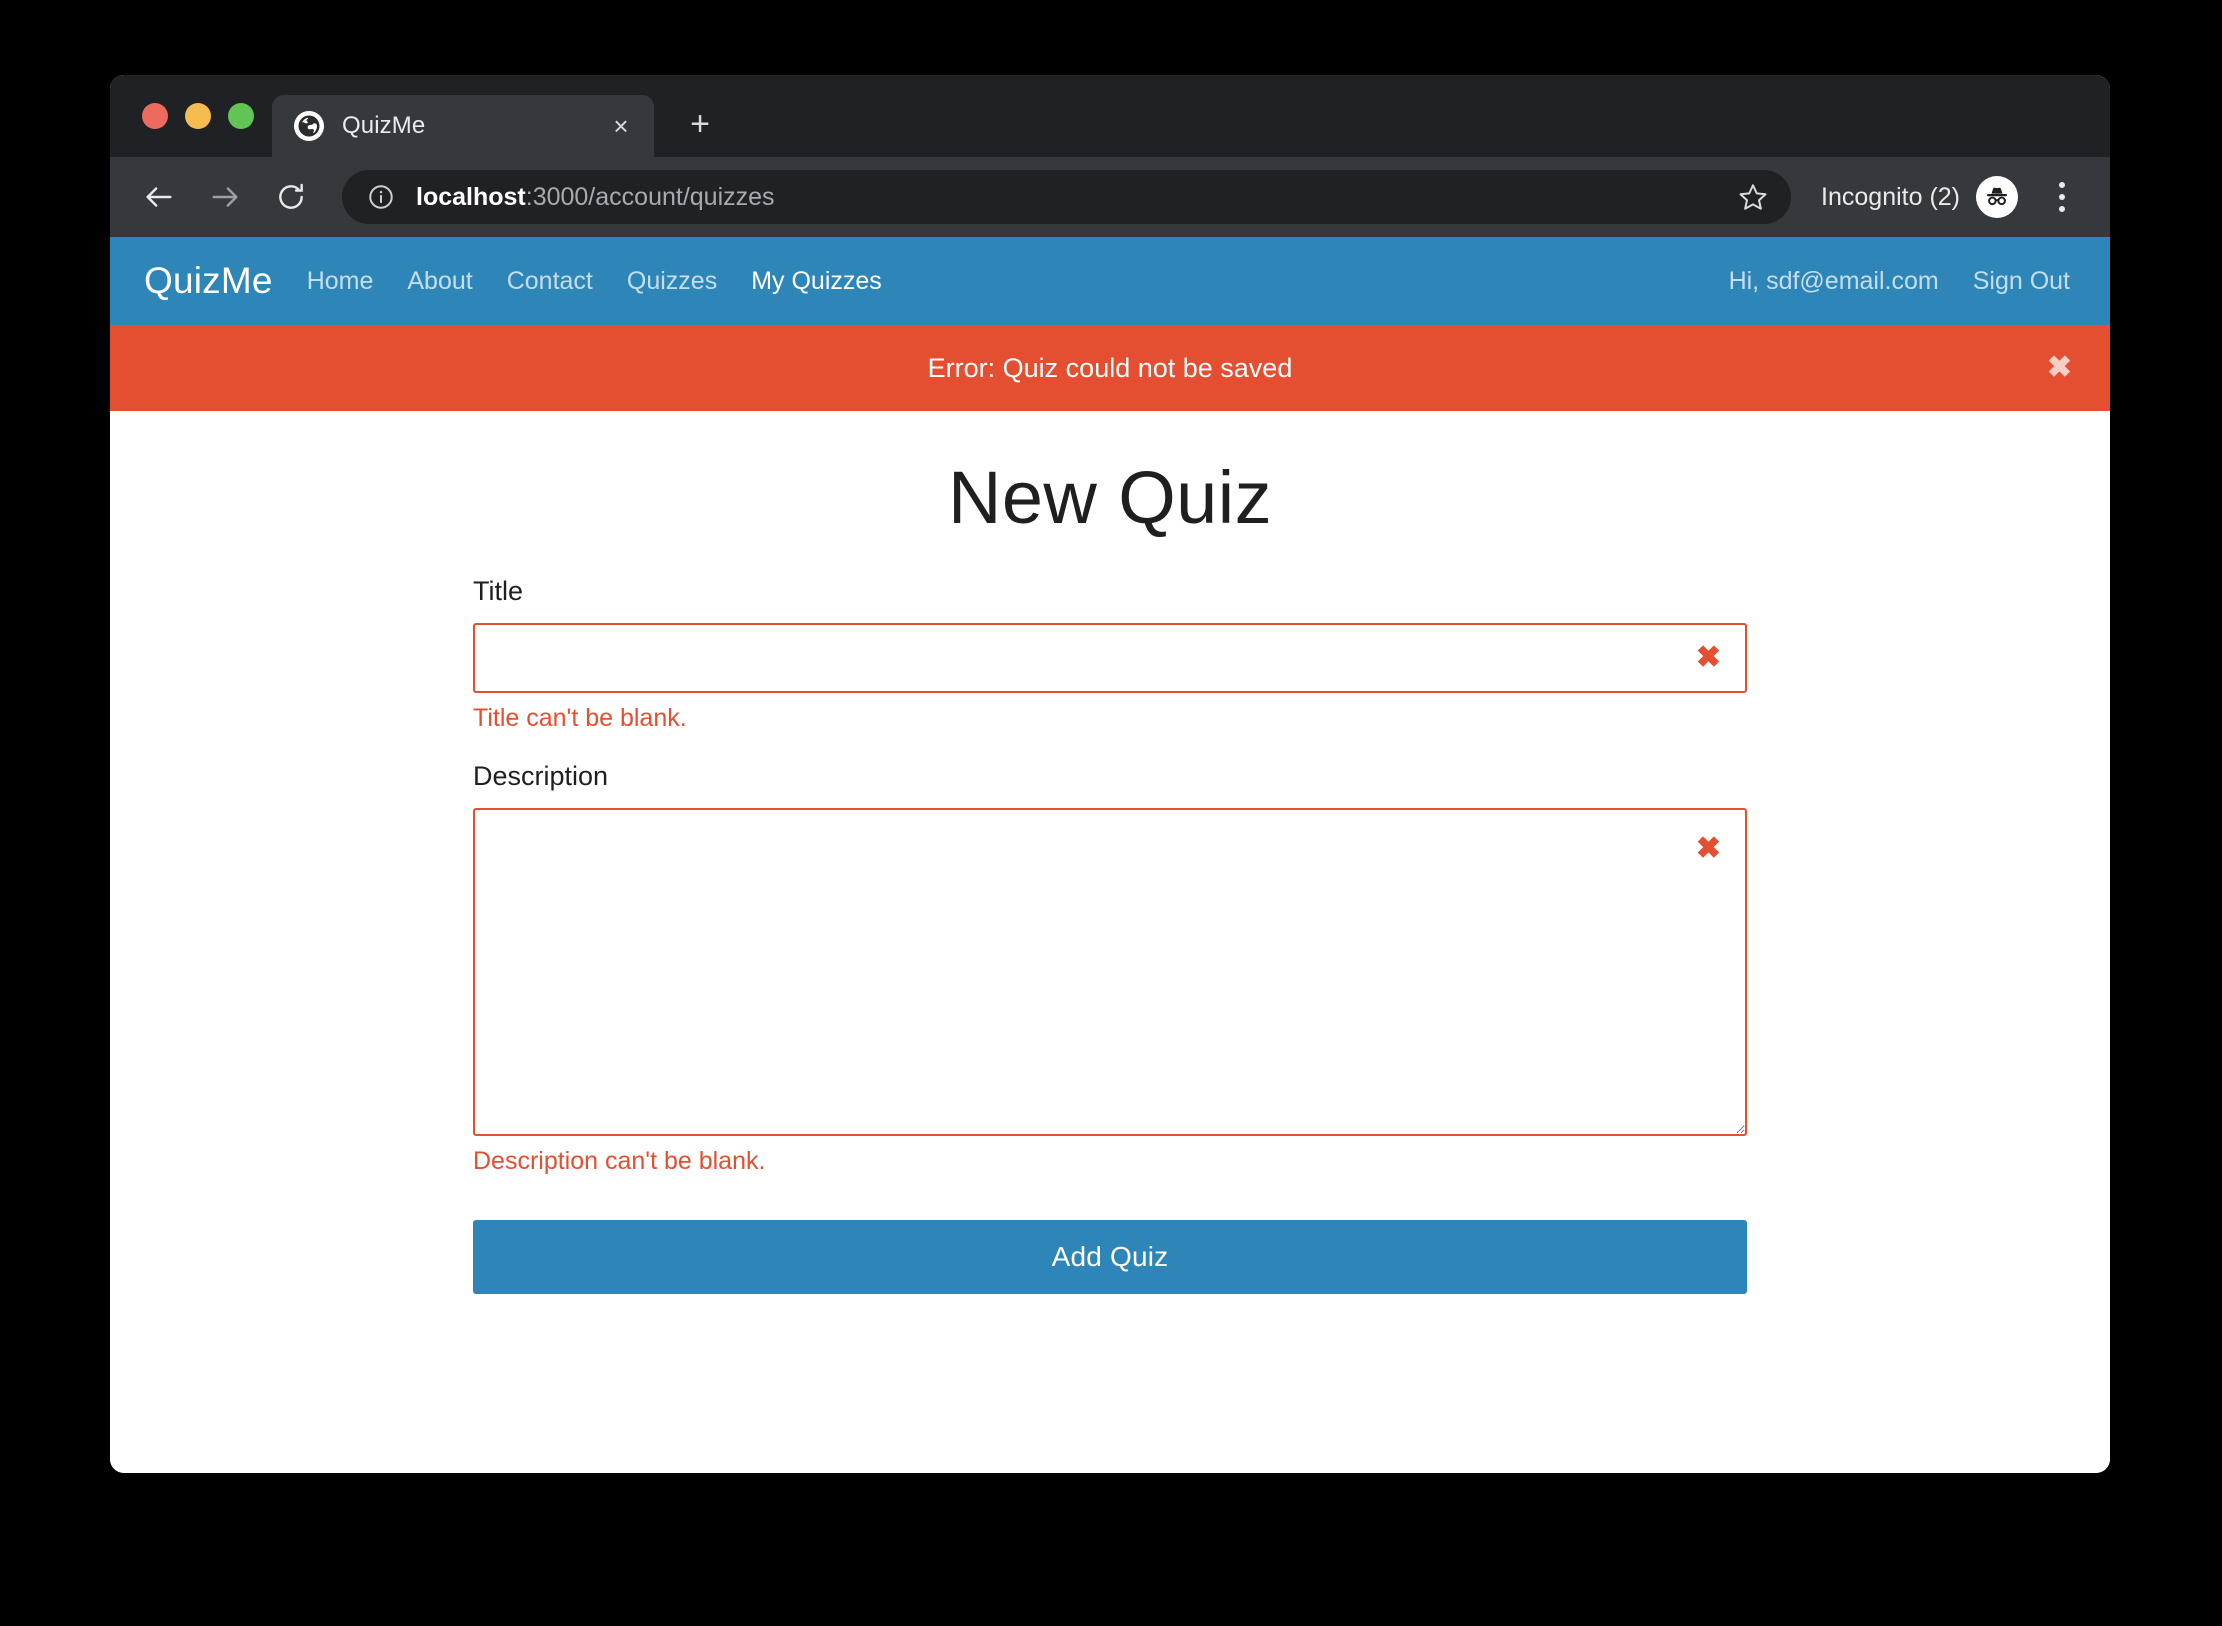 The height and width of the screenshot is (1626, 2222). I want to click on nav-item-quizzes: Quizzes, so click(672, 281).